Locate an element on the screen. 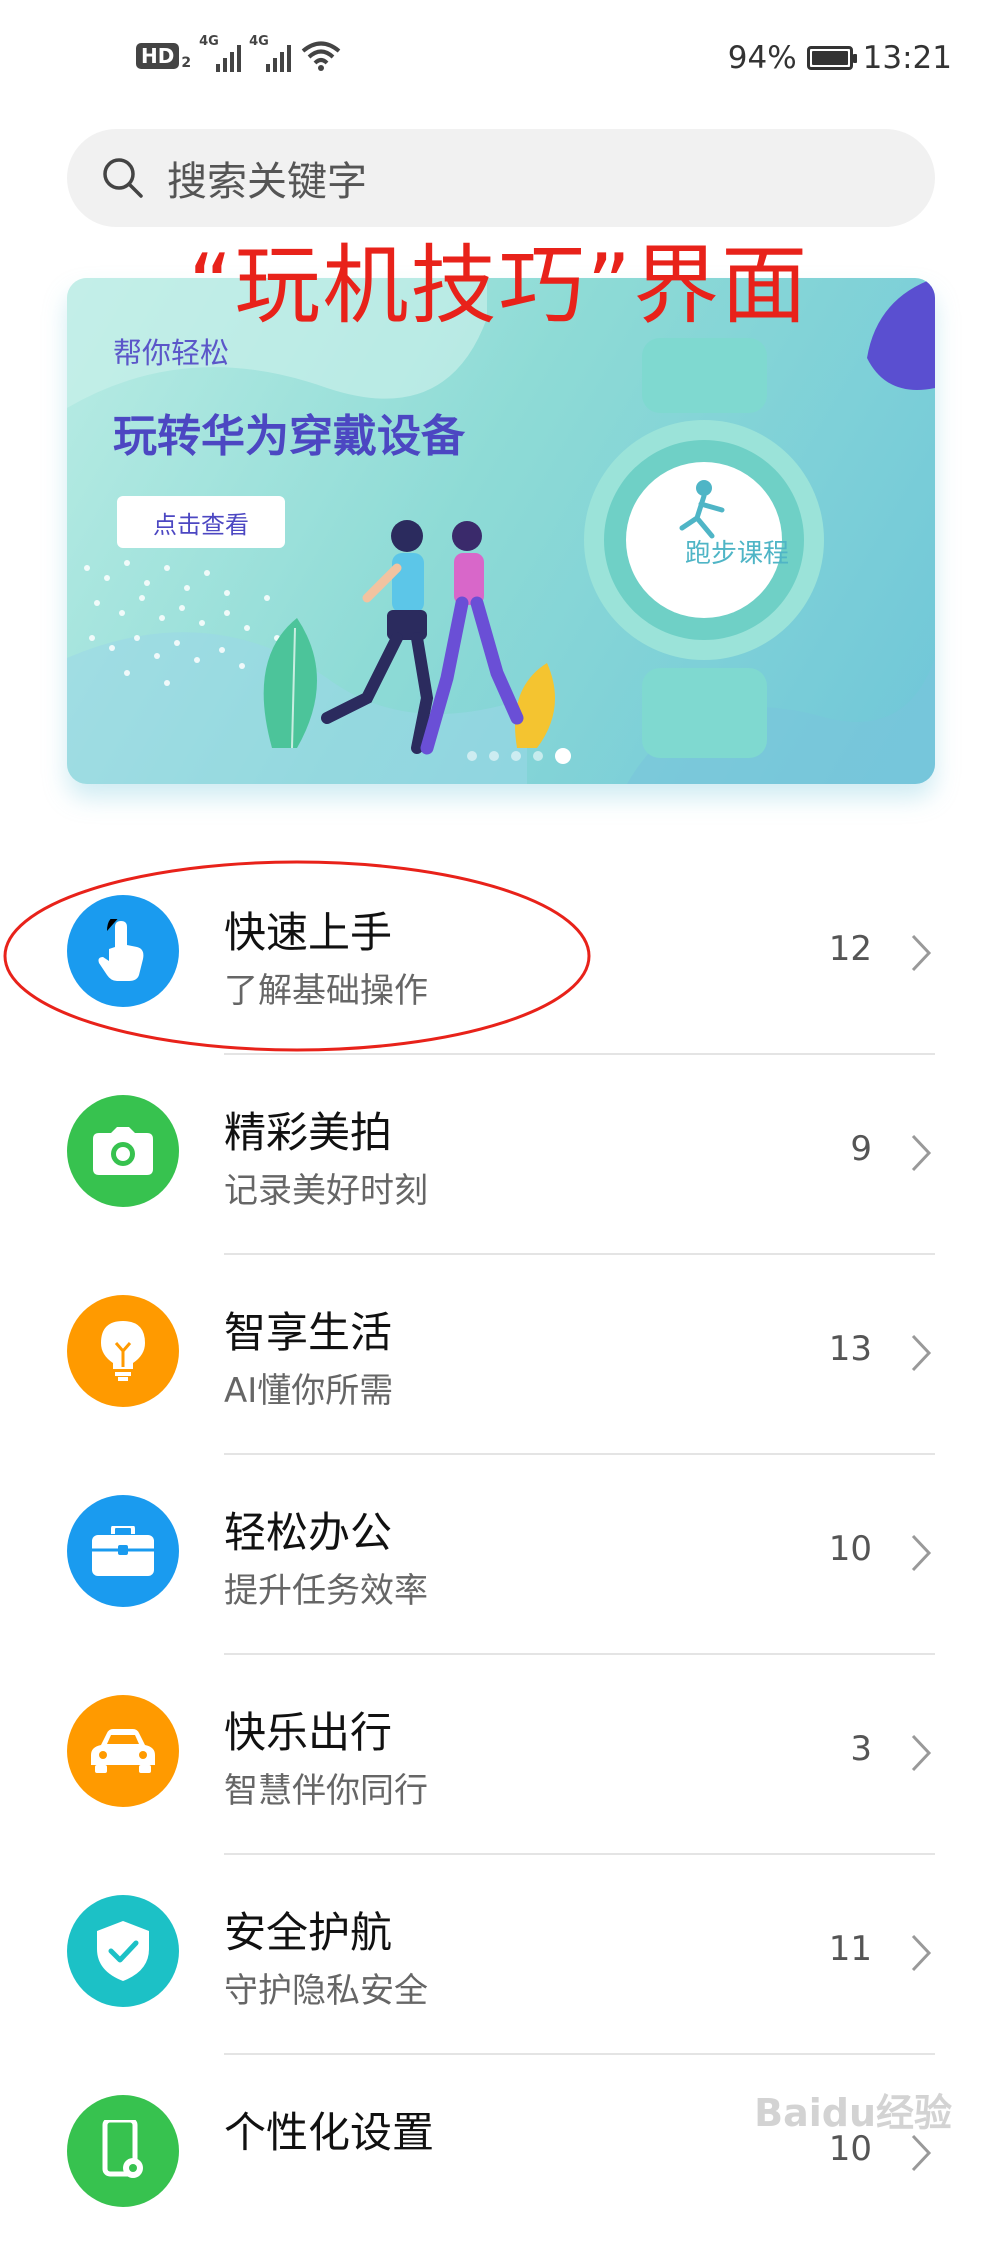  lightbulb-icon is located at coordinates (123, 1351).